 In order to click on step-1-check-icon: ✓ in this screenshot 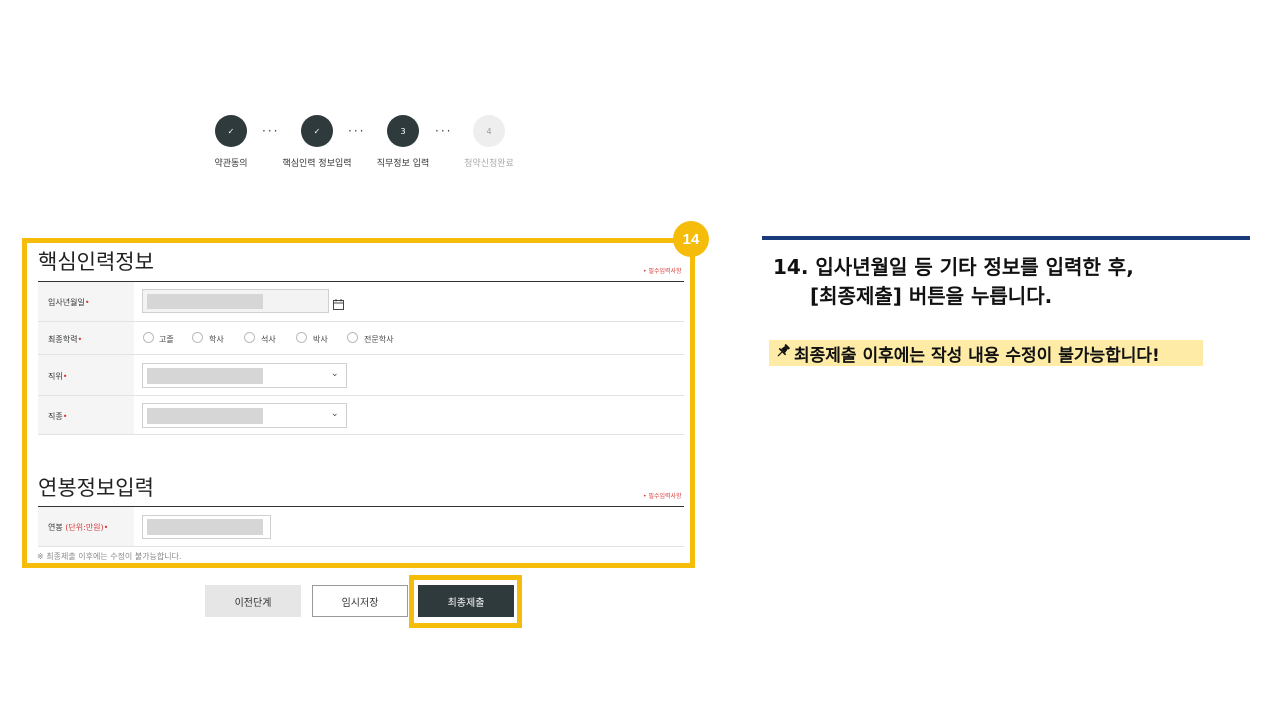, I will do `click(231, 131)`.